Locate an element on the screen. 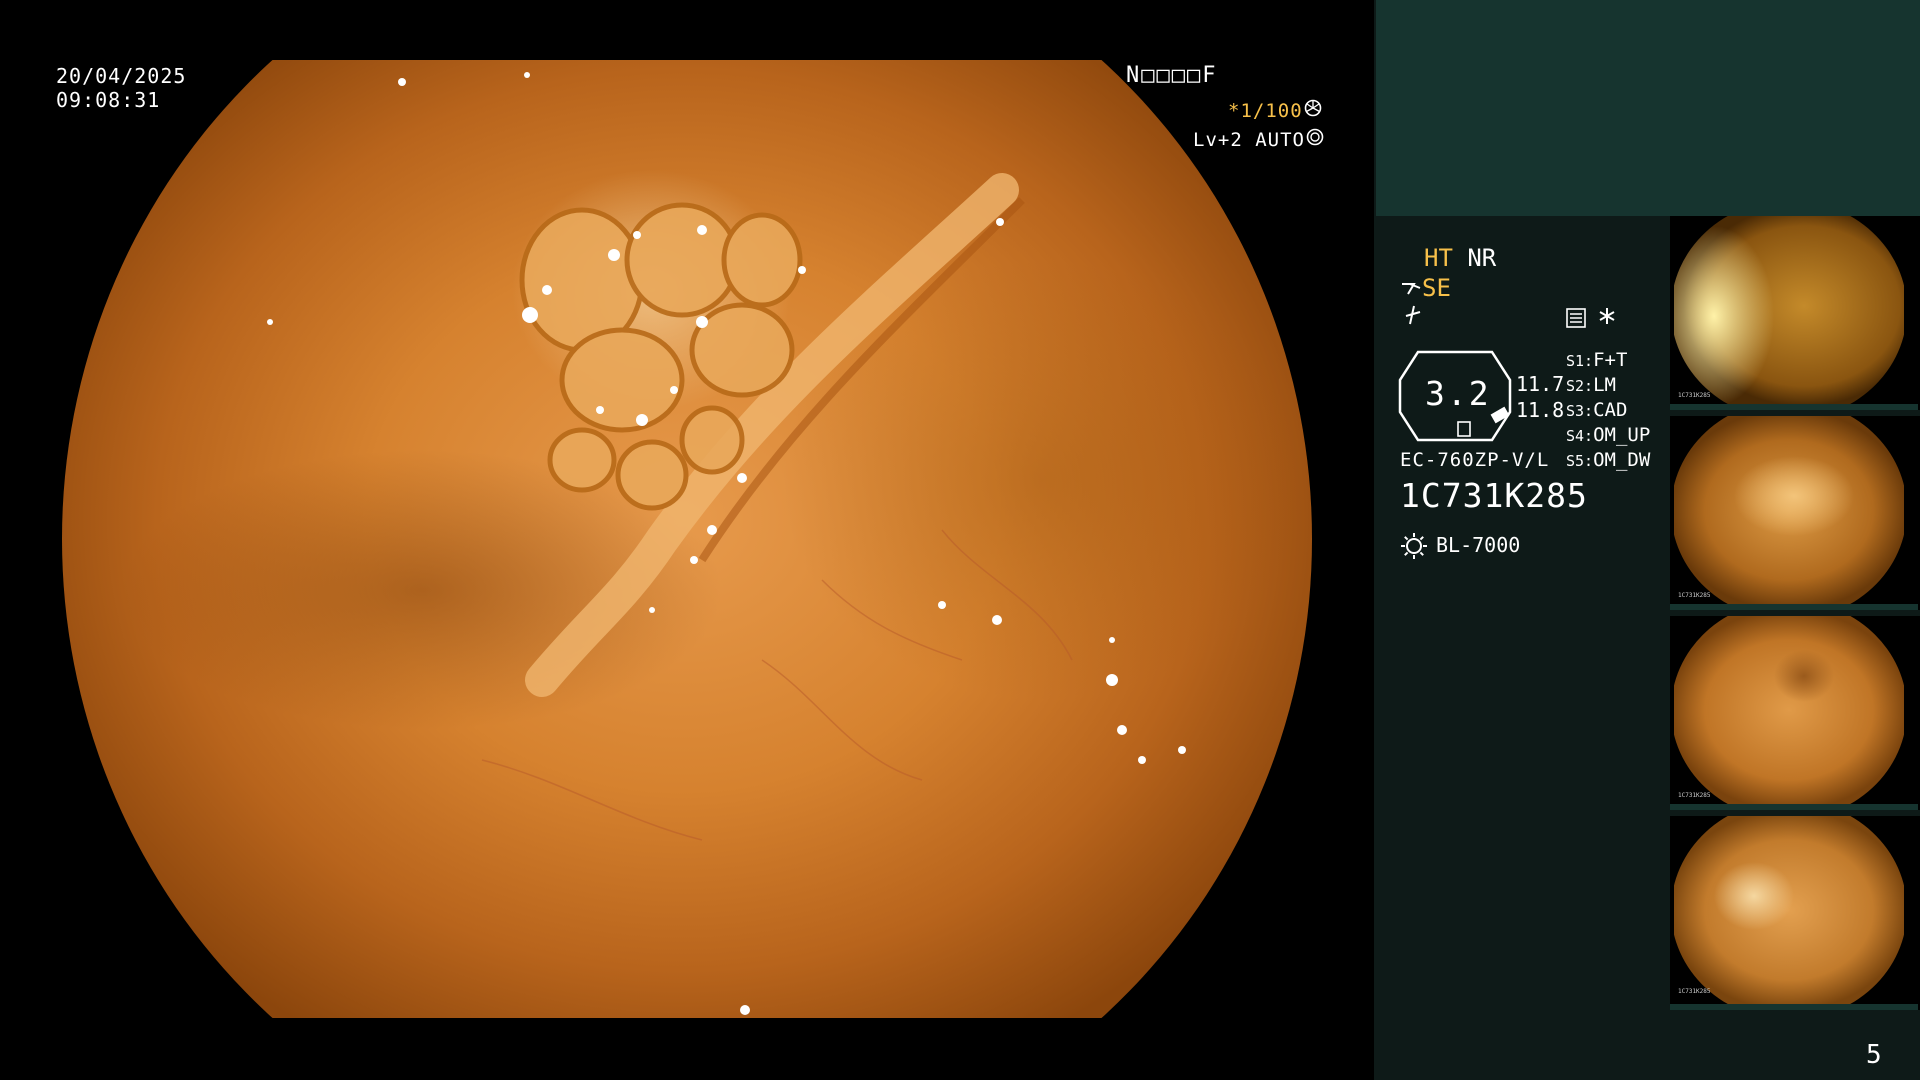 This screenshot has width=1920, height=1080. setting-key: S1: is located at coordinates (1580, 361).